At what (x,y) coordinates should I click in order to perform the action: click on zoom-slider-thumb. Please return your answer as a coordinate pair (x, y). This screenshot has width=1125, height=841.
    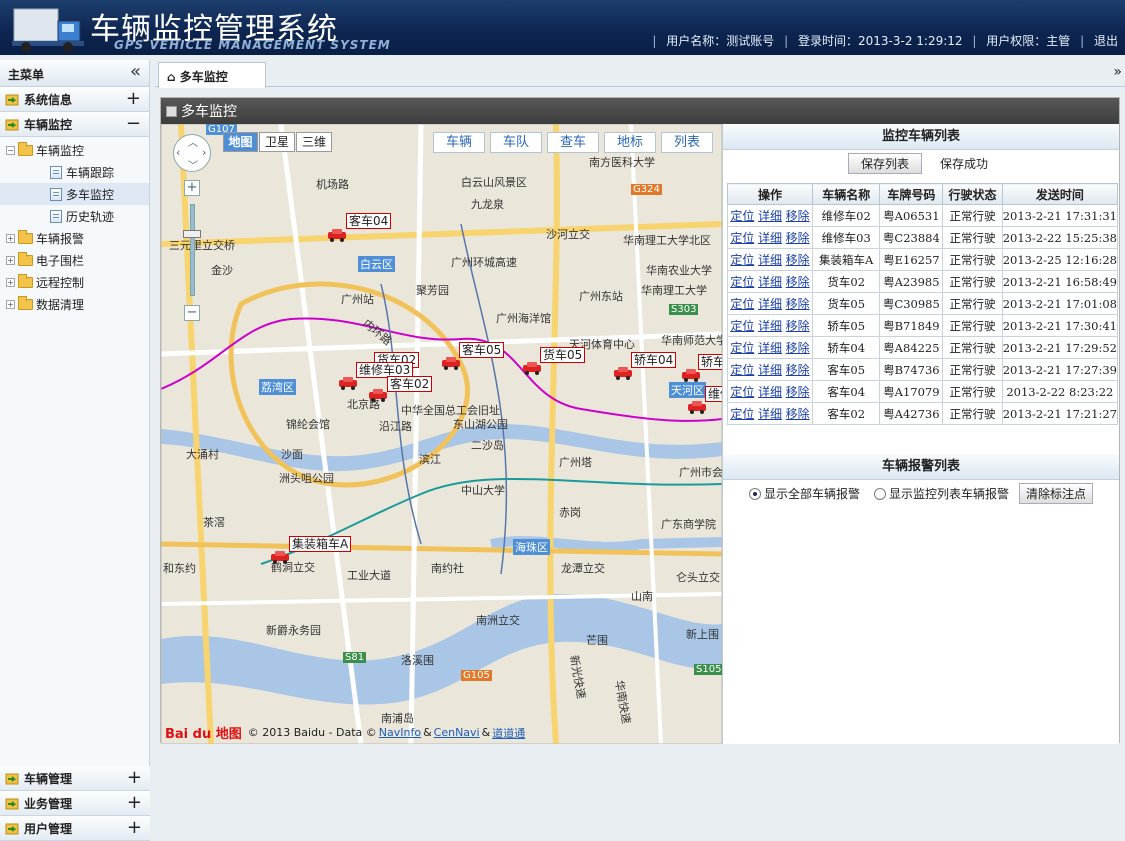
    Looking at the image, I should click on (192, 234).